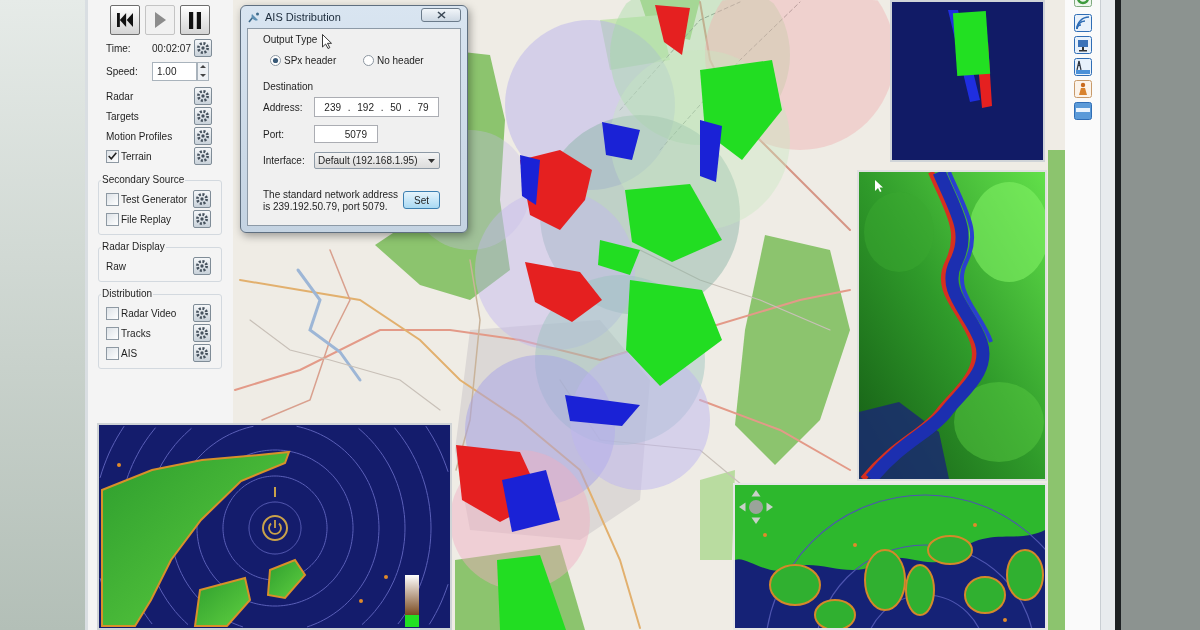 Image resolution: width=1200 pixels, height=630 pixels. What do you see at coordinates (171, 48) in the screenshot?
I see `time-value: 00:02:07` at bounding box center [171, 48].